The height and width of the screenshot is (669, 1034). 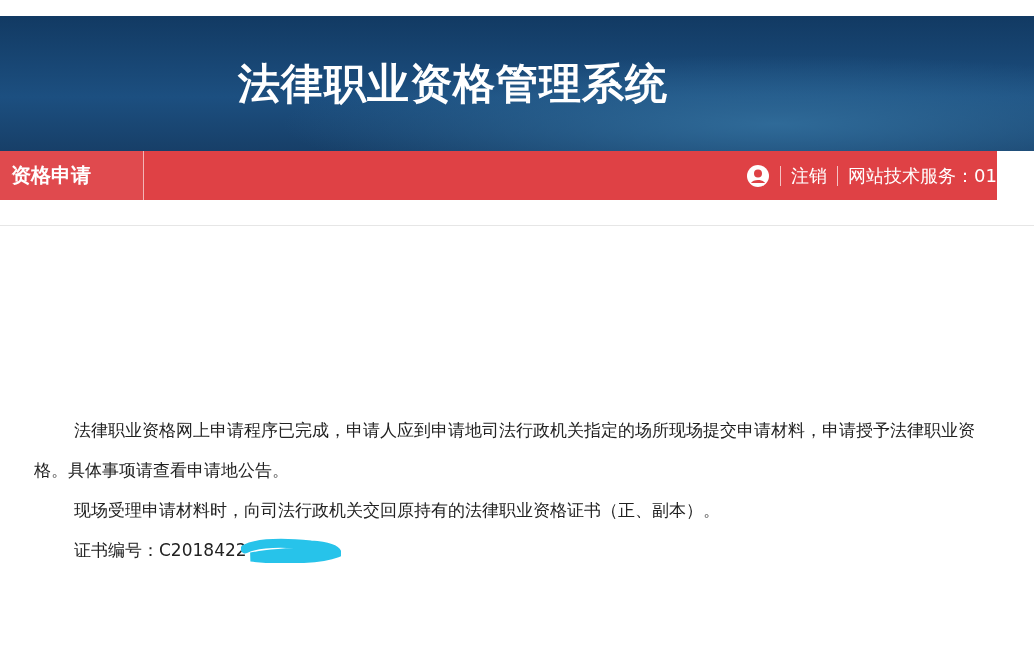 What do you see at coordinates (397, 510) in the screenshot?
I see `notice-paragraph: 现场受理申请材料时，向司法行政机关交回原持有的法律职业资格证书（正、副本）。` at bounding box center [397, 510].